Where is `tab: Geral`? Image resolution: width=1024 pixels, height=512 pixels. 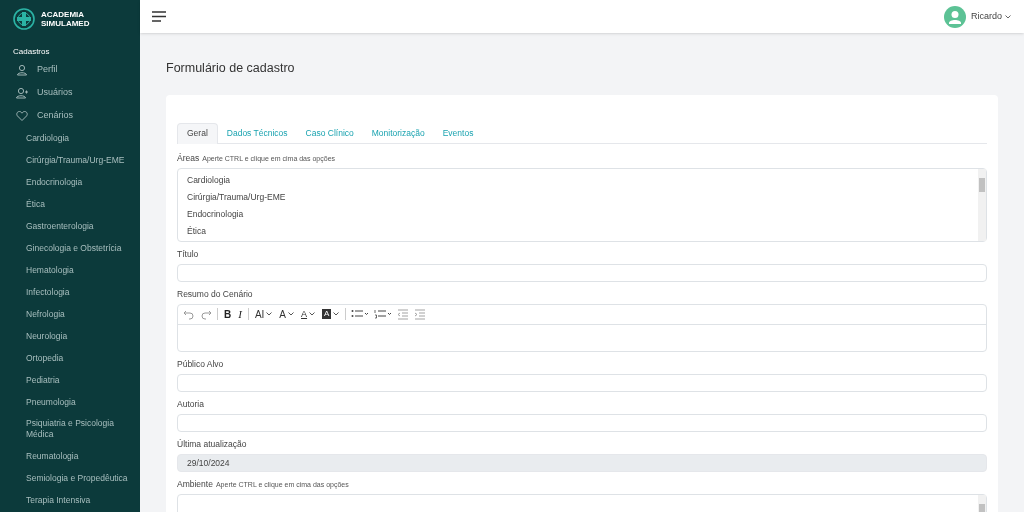
tab: Geral is located at coordinates (197, 133).